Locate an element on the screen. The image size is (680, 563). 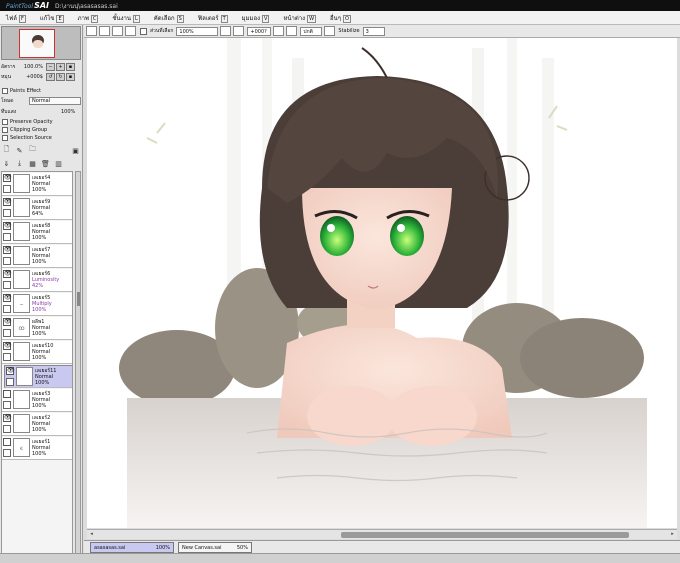
invert-selection-button is located at coordinates (130, 31).